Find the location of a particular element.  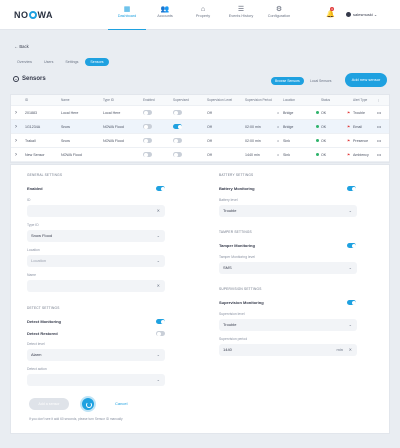

page-tabs: Overview Users Settings Sensors is located at coordinates (60, 62).